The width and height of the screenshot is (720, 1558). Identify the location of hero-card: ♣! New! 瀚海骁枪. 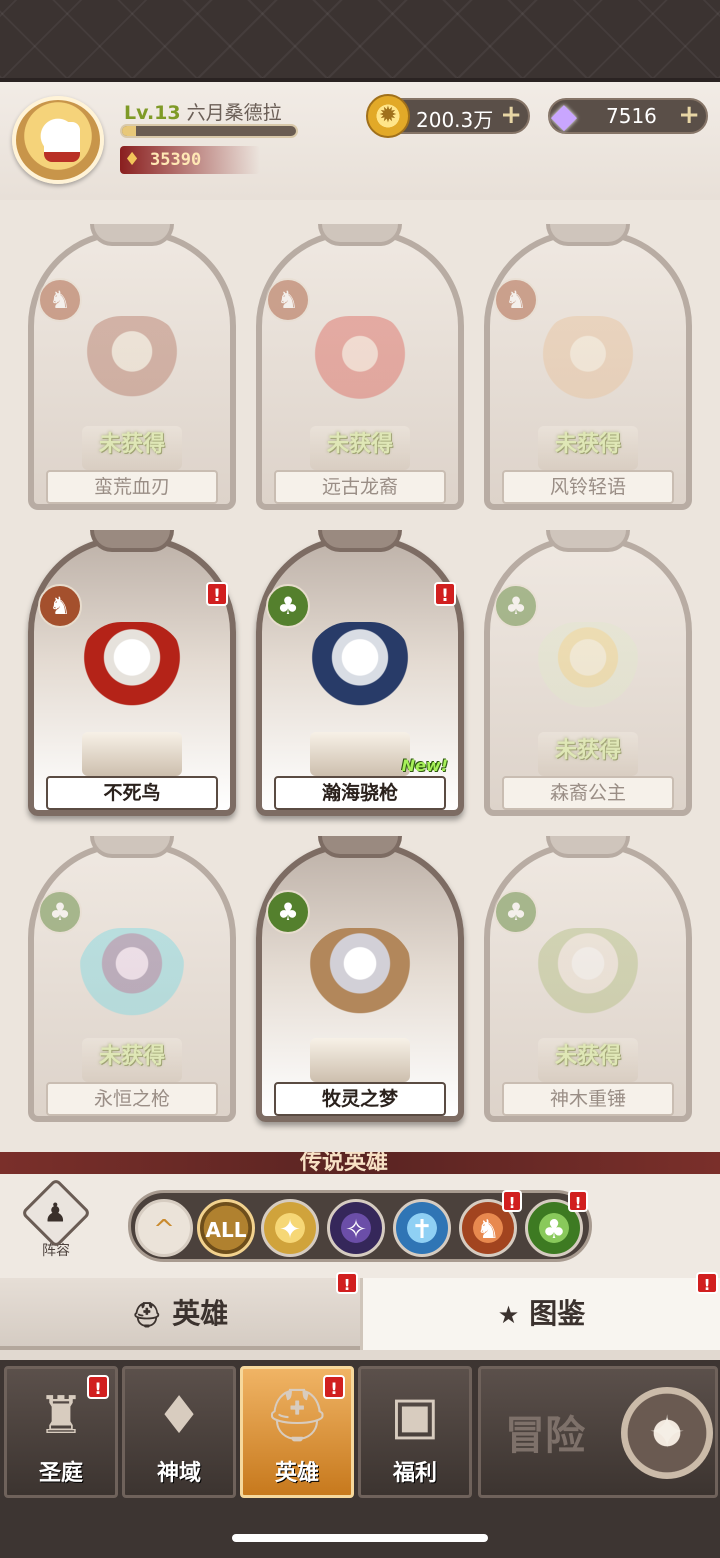
(360, 673).